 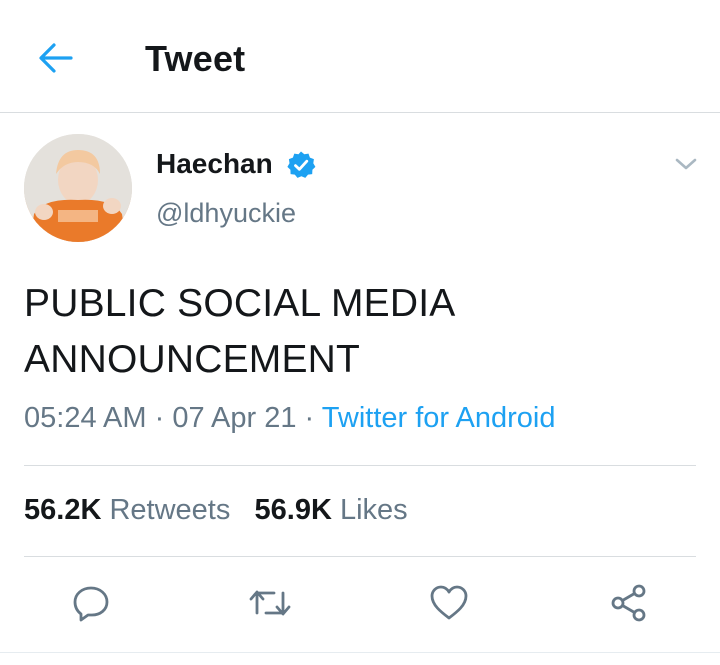 What do you see at coordinates (195, 58) in the screenshot?
I see `page-title: Tweet` at bounding box center [195, 58].